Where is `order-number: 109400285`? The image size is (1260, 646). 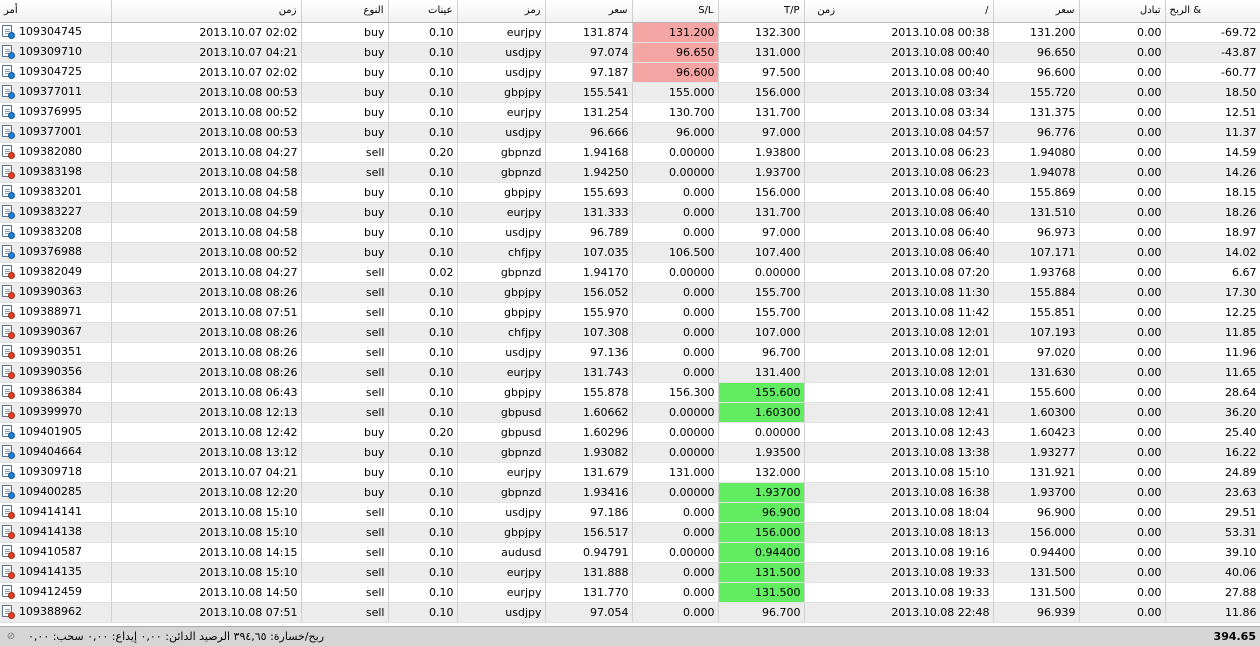 order-number: 109400285 is located at coordinates (50, 491).